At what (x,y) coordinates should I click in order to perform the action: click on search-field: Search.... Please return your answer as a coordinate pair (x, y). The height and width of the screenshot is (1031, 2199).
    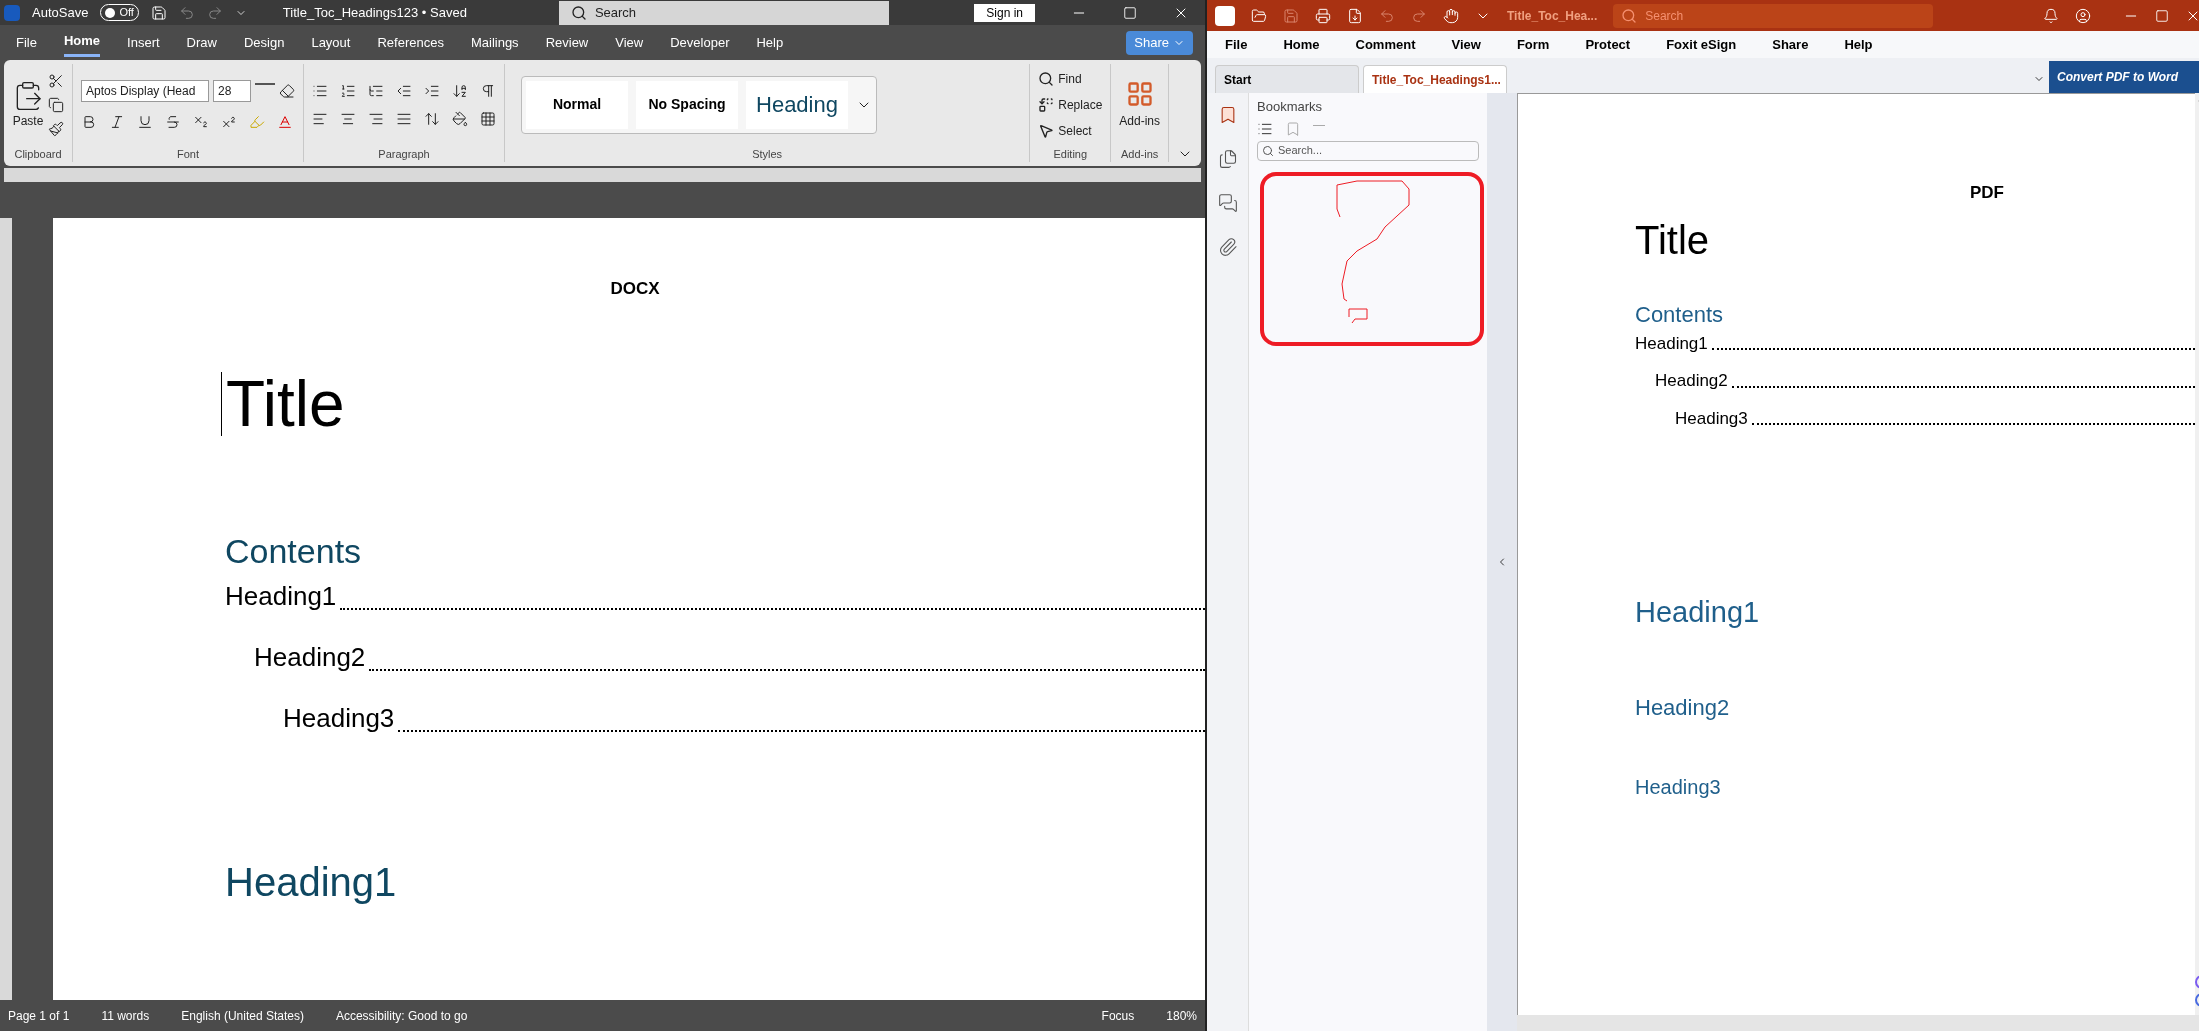
    Looking at the image, I should click on (1368, 150).